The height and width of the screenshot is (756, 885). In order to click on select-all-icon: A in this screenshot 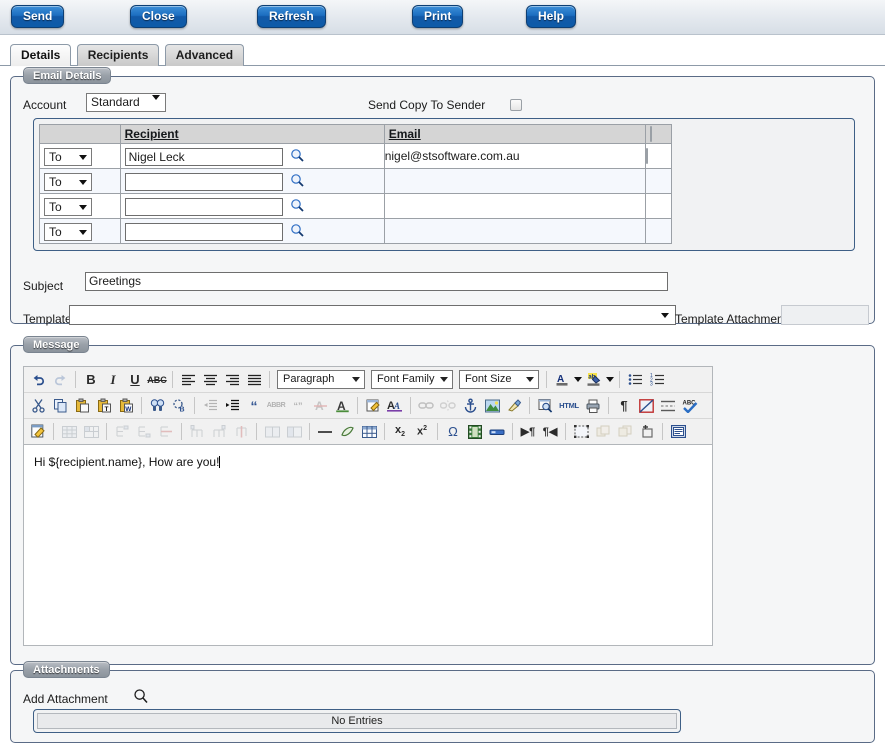, I will do `click(342, 406)`.